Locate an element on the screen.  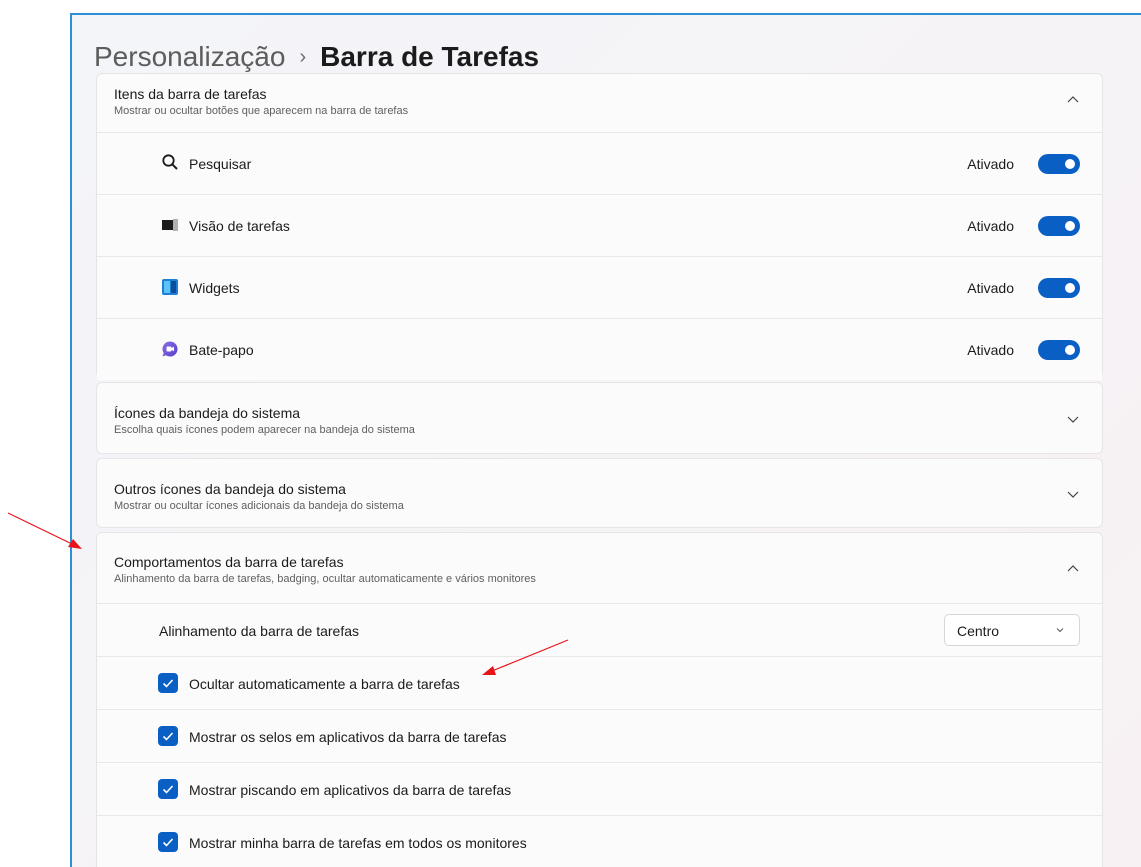
annotation-arrows is located at coordinates (288, 593).